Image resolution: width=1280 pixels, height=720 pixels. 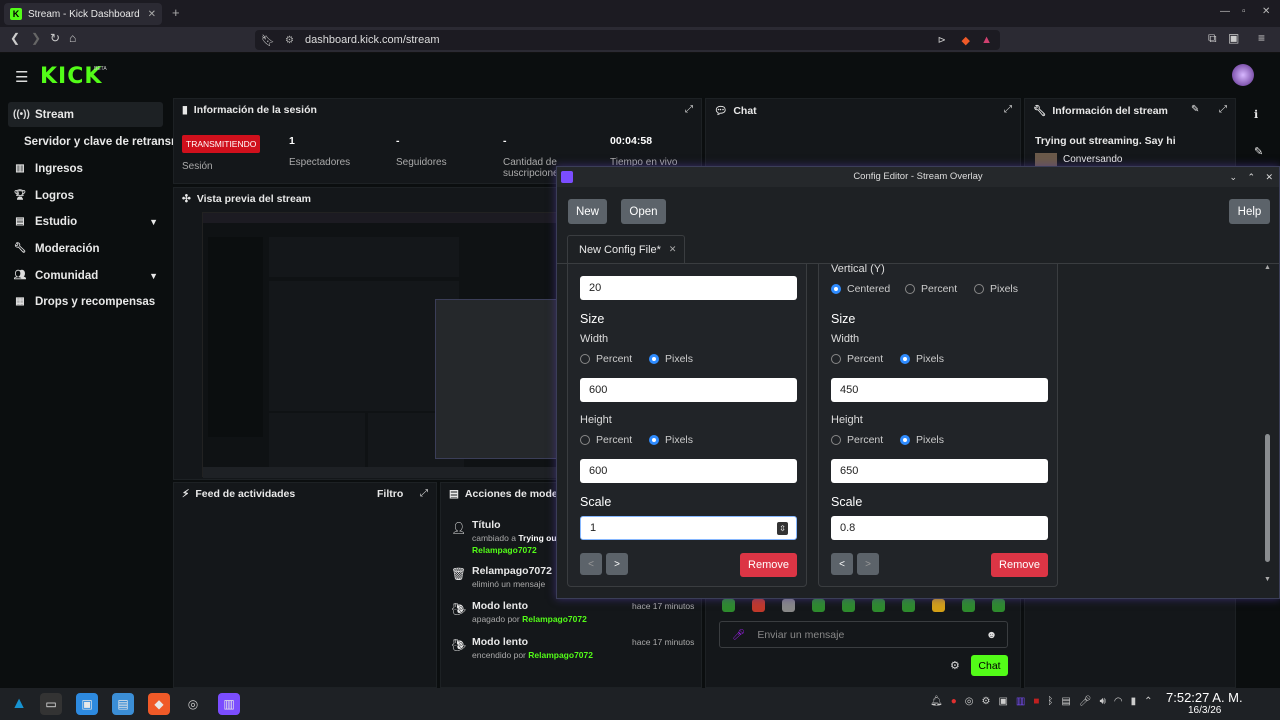 What do you see at coordinates (860, 289) in the screenshot?
I see `vertical-centered-radio: Centered` at bounding box center [860, 289].